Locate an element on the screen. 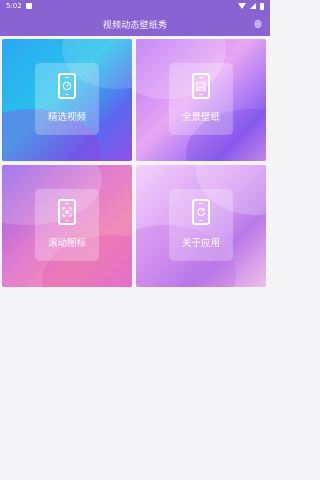  speedometer-icon is located at coordinates (67, 86).